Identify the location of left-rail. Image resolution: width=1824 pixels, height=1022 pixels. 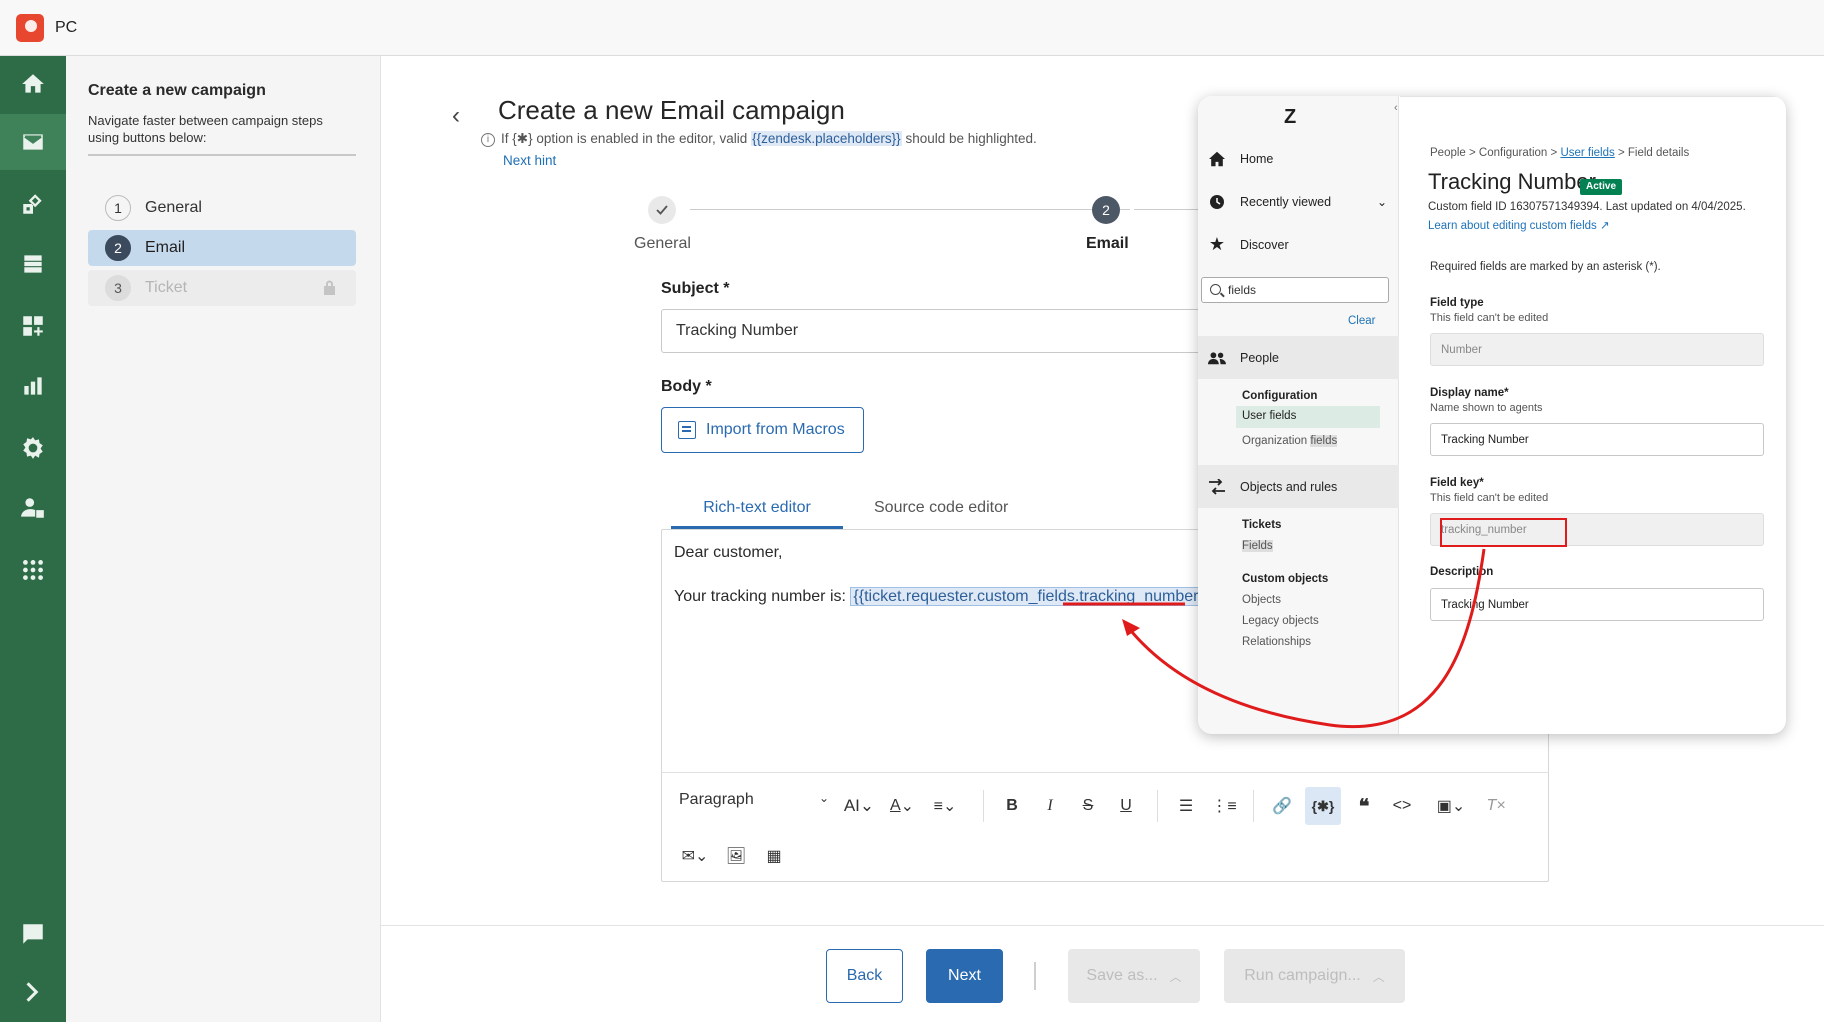
(33, 539).